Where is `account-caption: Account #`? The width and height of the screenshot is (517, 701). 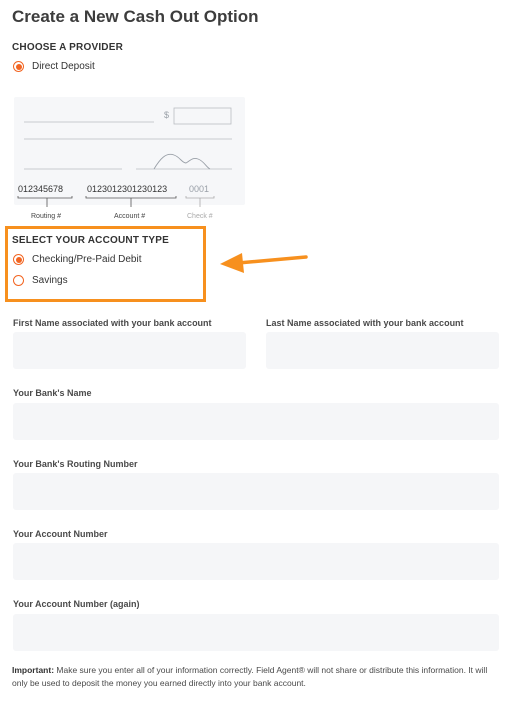
account-caption: Account # is located at coordinates (129, 216).